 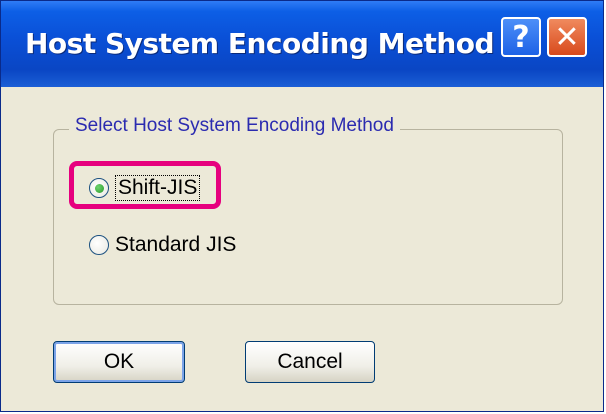 I want to click on radio-standard-jis-label: Standard JIS, so click(x=175, y=245).